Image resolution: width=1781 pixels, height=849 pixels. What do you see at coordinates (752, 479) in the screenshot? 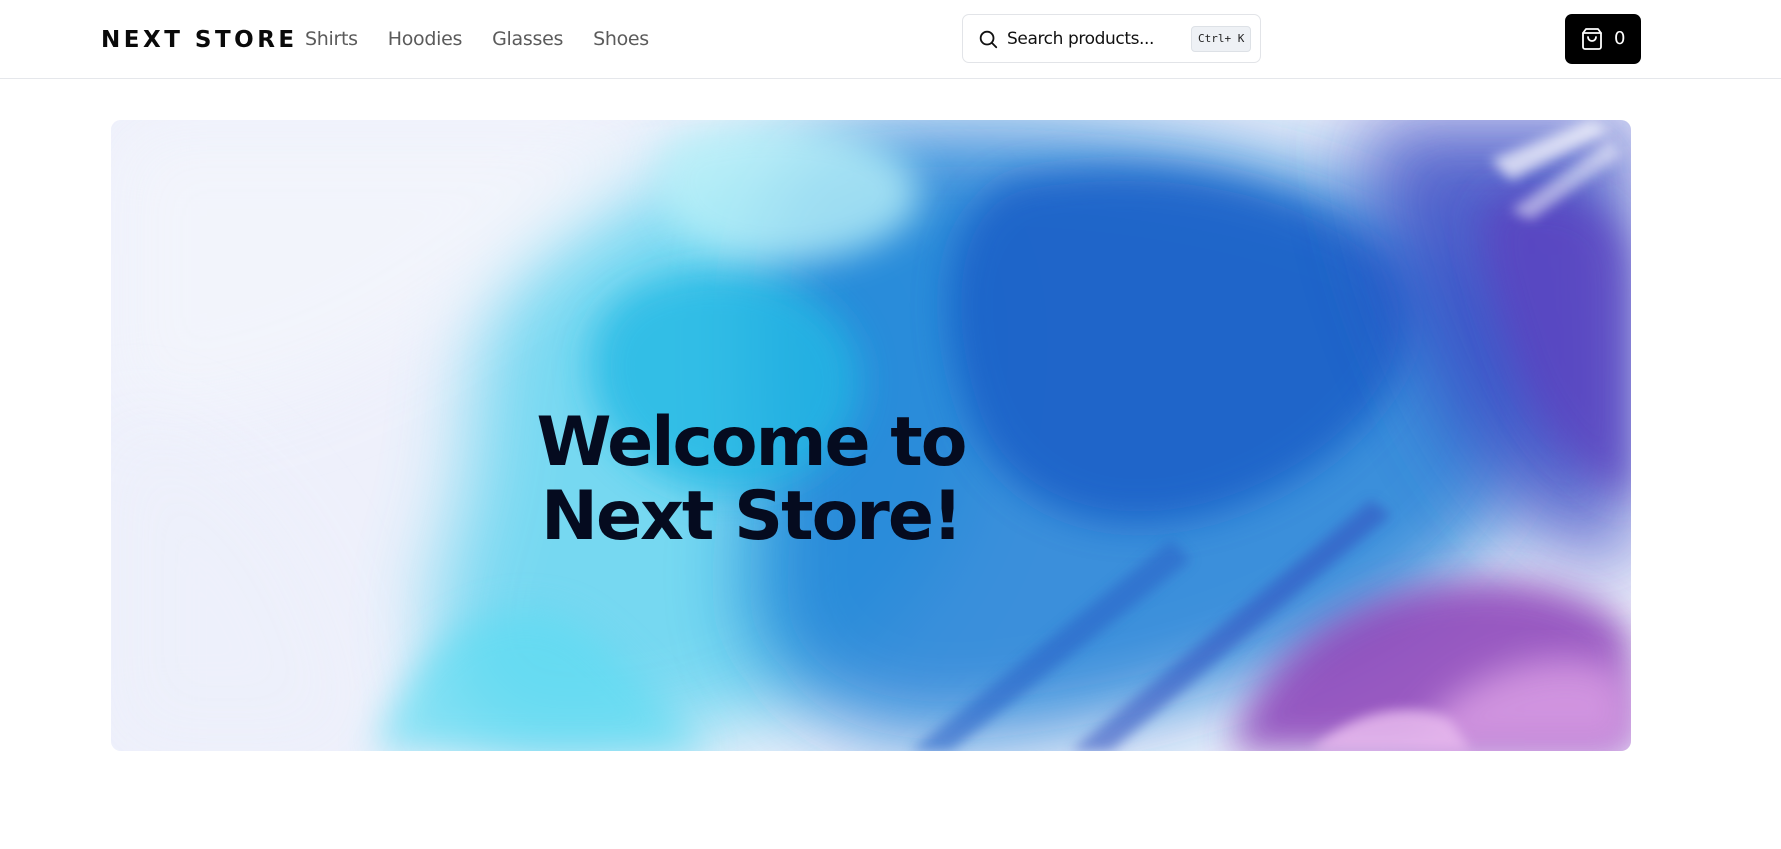
I see `hero-title: Welcome to Next Store!` at bounding box center [752, 479].